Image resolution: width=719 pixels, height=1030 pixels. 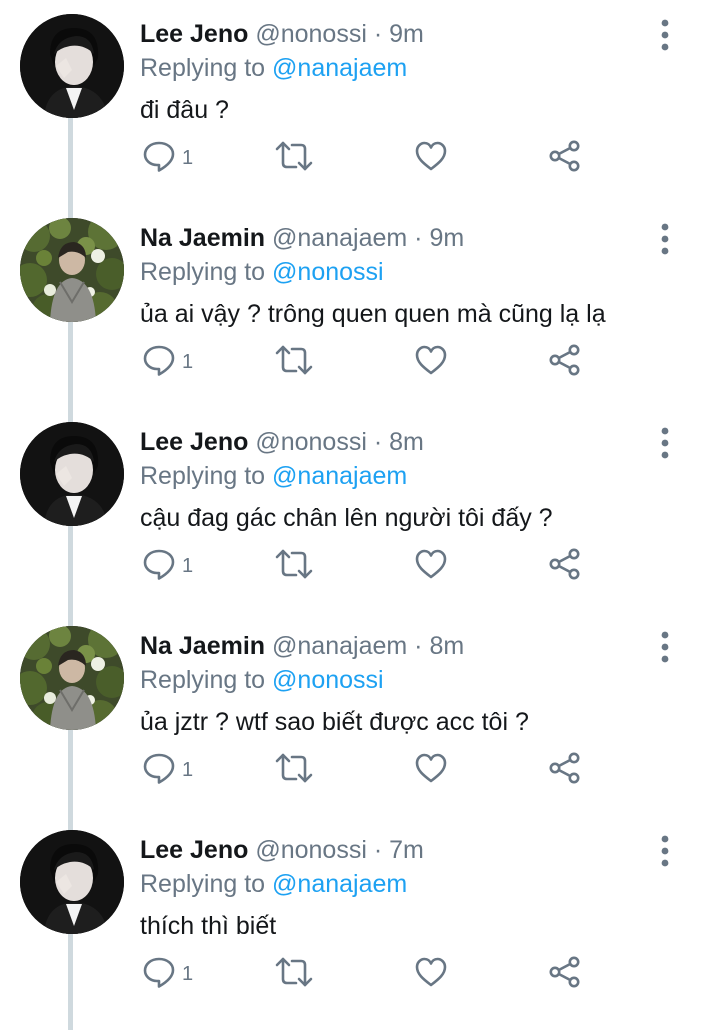 I want to click on tweet-text: đi đâu ?, so click(x=184, y=110).